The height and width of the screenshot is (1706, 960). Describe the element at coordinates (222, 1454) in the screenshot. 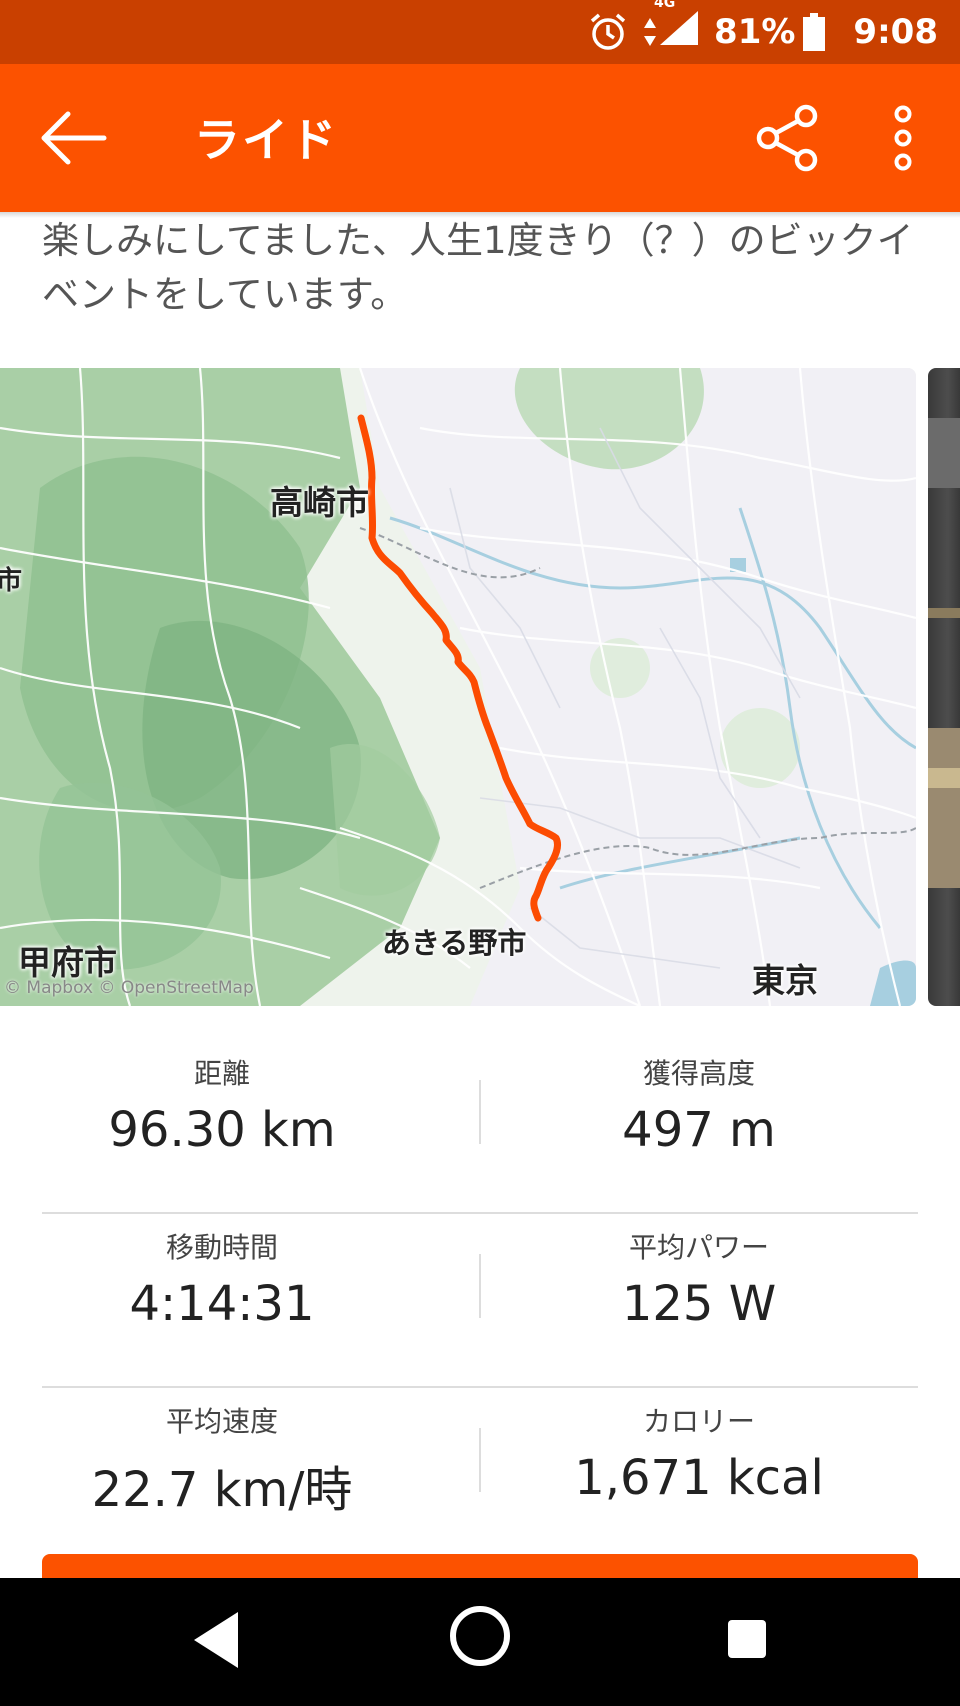

I see `stat-average-speed: 平均速度 22.7 km/時` at that location.